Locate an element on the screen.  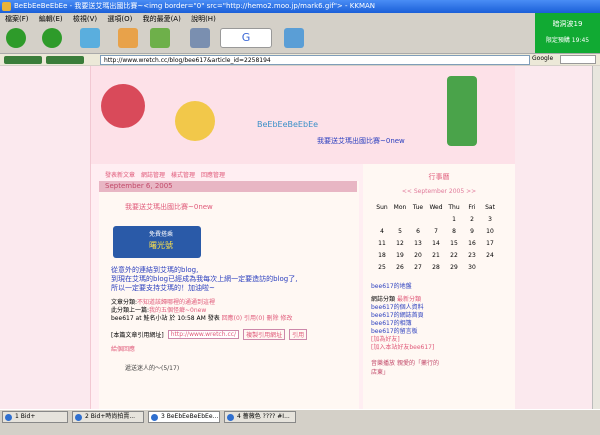
prev-label: 此分類上一篇: is located at coordinates (130, 310).